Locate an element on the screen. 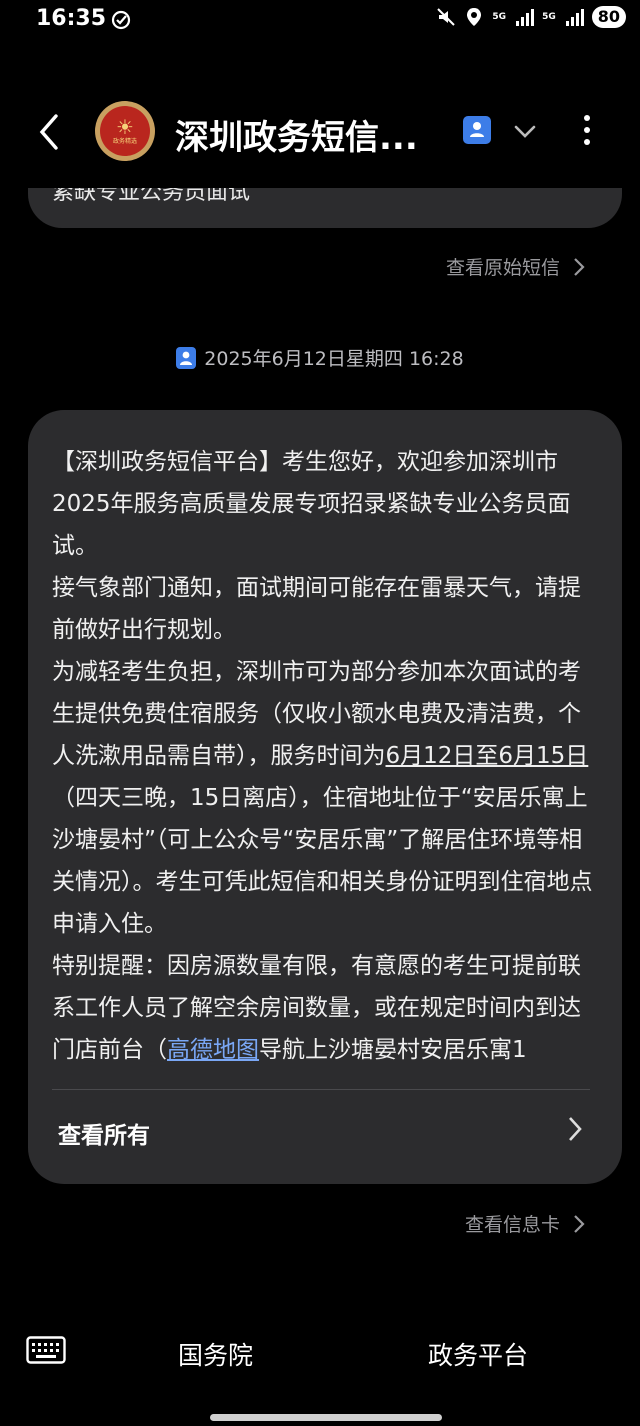  contact-icon is located at coordinates (477, 130).